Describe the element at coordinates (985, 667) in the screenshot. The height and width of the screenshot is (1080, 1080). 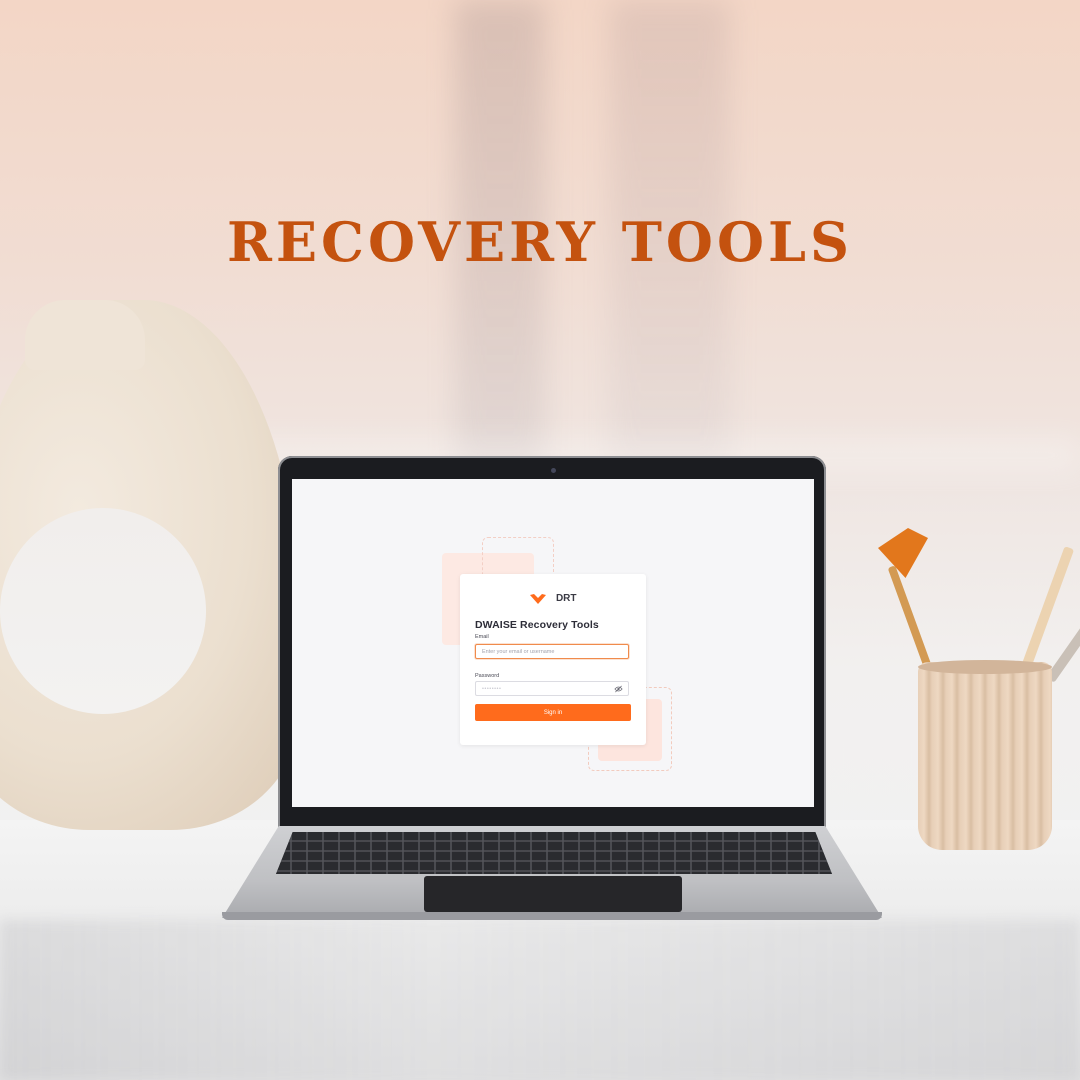
I see `pen-pot-rim` at that location.